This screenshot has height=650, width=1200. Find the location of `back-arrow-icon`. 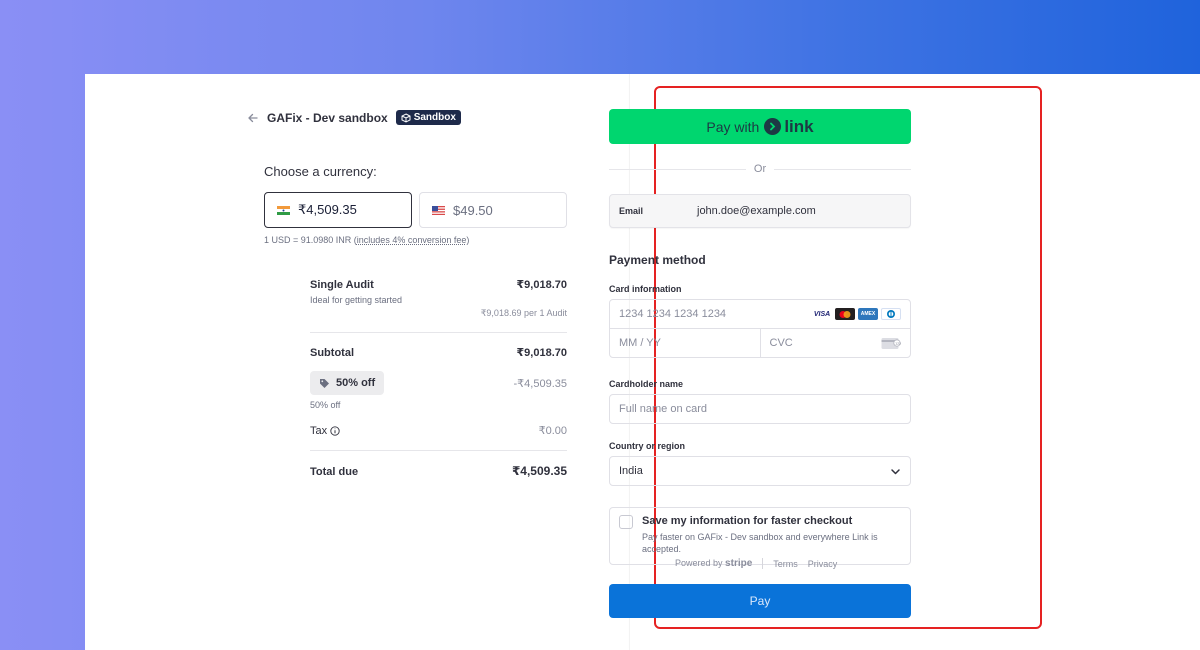

back-arrow-icon is located at coordinates (253, 118).